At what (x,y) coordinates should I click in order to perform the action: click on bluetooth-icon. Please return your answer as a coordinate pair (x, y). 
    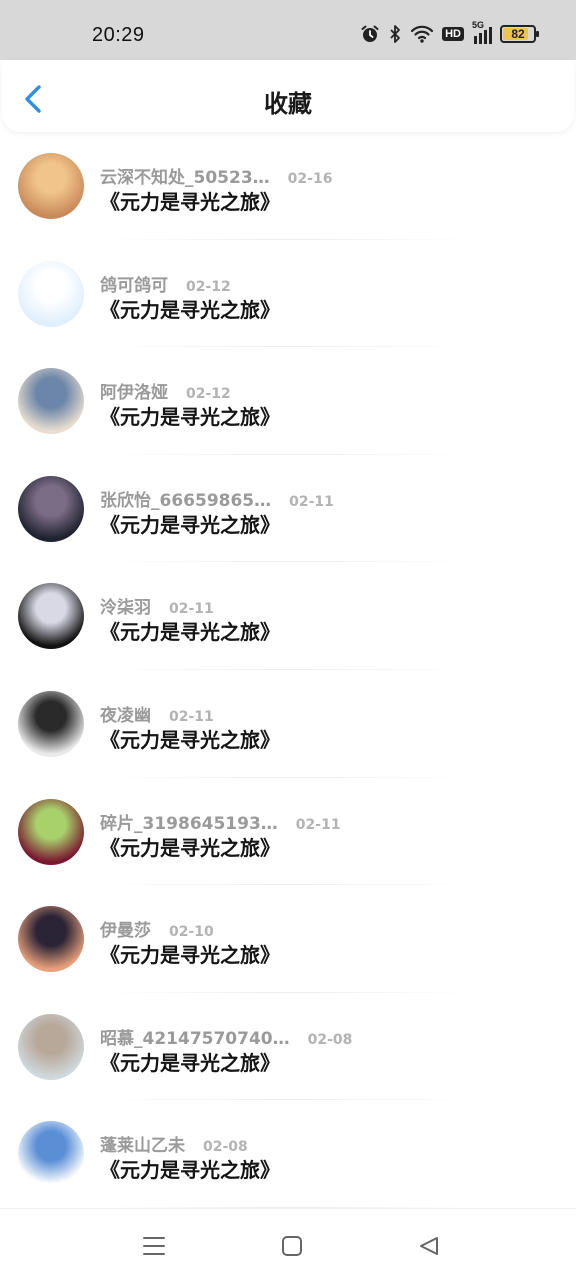
    Looking at the image, I should click on (395, 34).